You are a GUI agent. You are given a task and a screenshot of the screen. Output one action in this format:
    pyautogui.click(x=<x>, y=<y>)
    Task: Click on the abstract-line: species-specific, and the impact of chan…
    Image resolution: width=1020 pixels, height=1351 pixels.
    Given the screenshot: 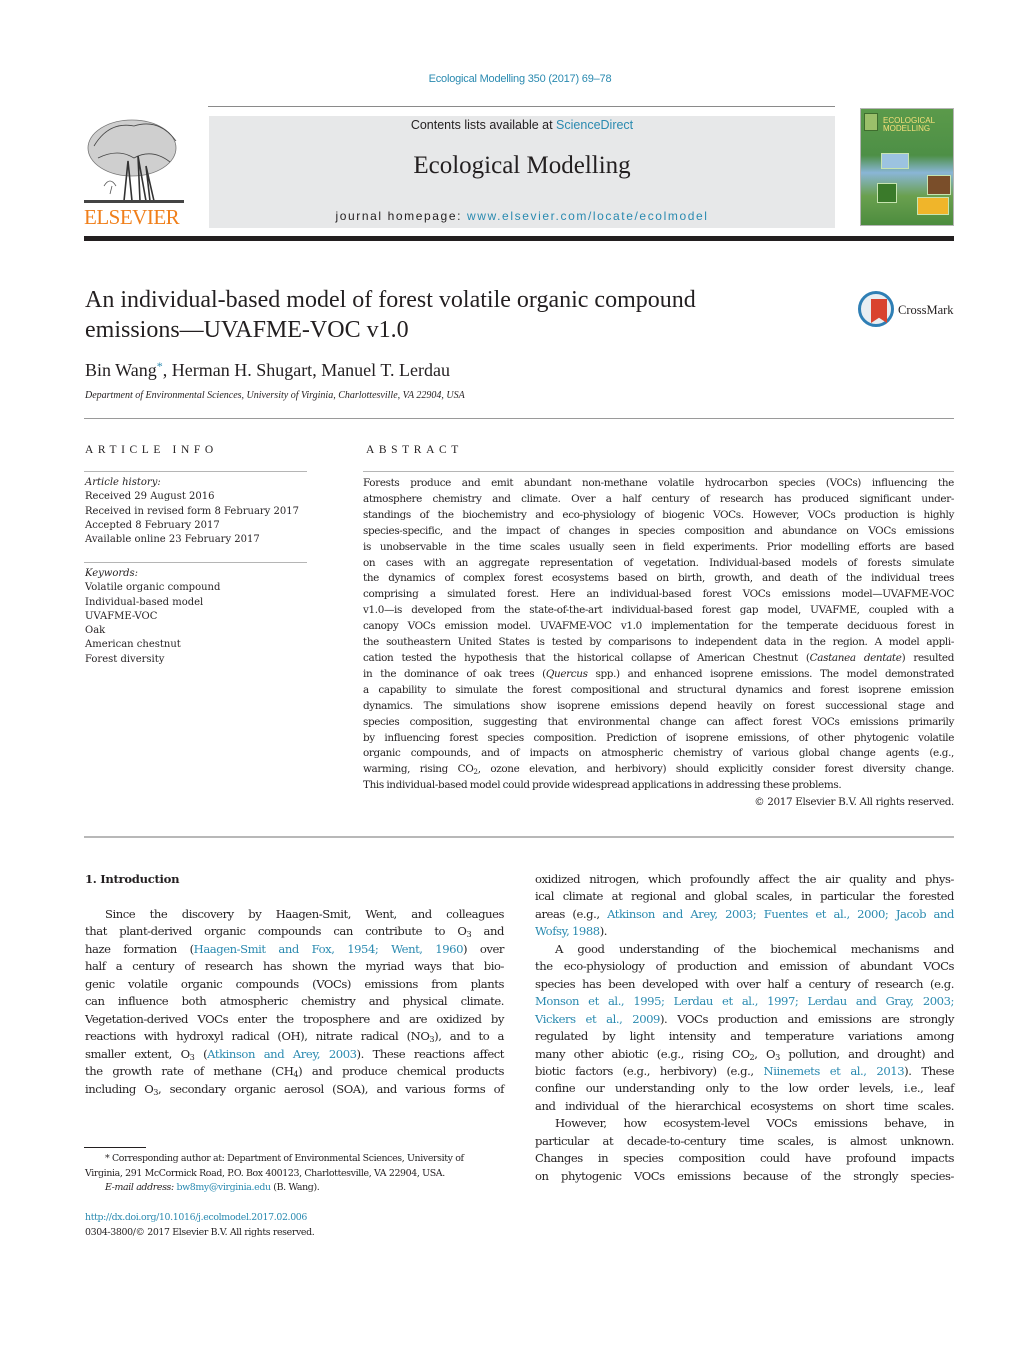 What is the action you would take?
    pyautogui.click(x=658, y=530)
    